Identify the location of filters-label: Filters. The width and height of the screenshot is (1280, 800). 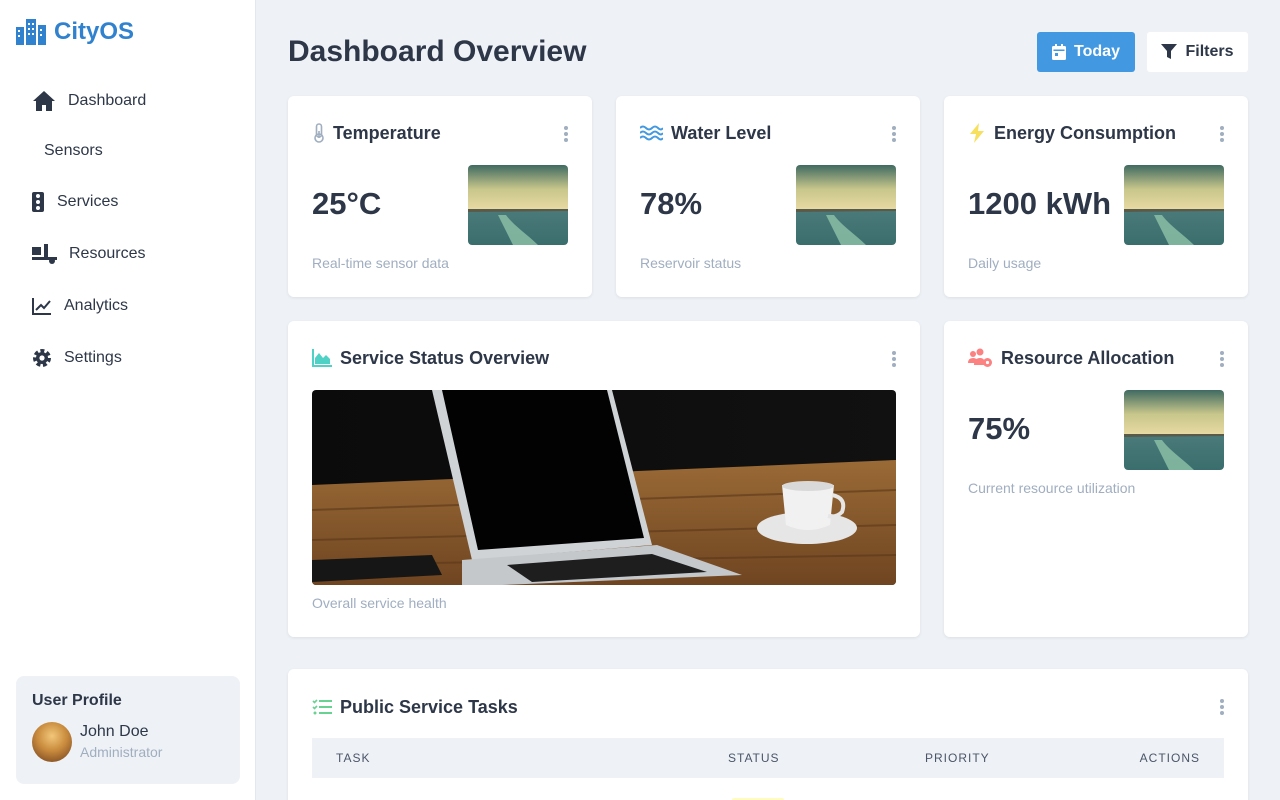
(1209, 51).